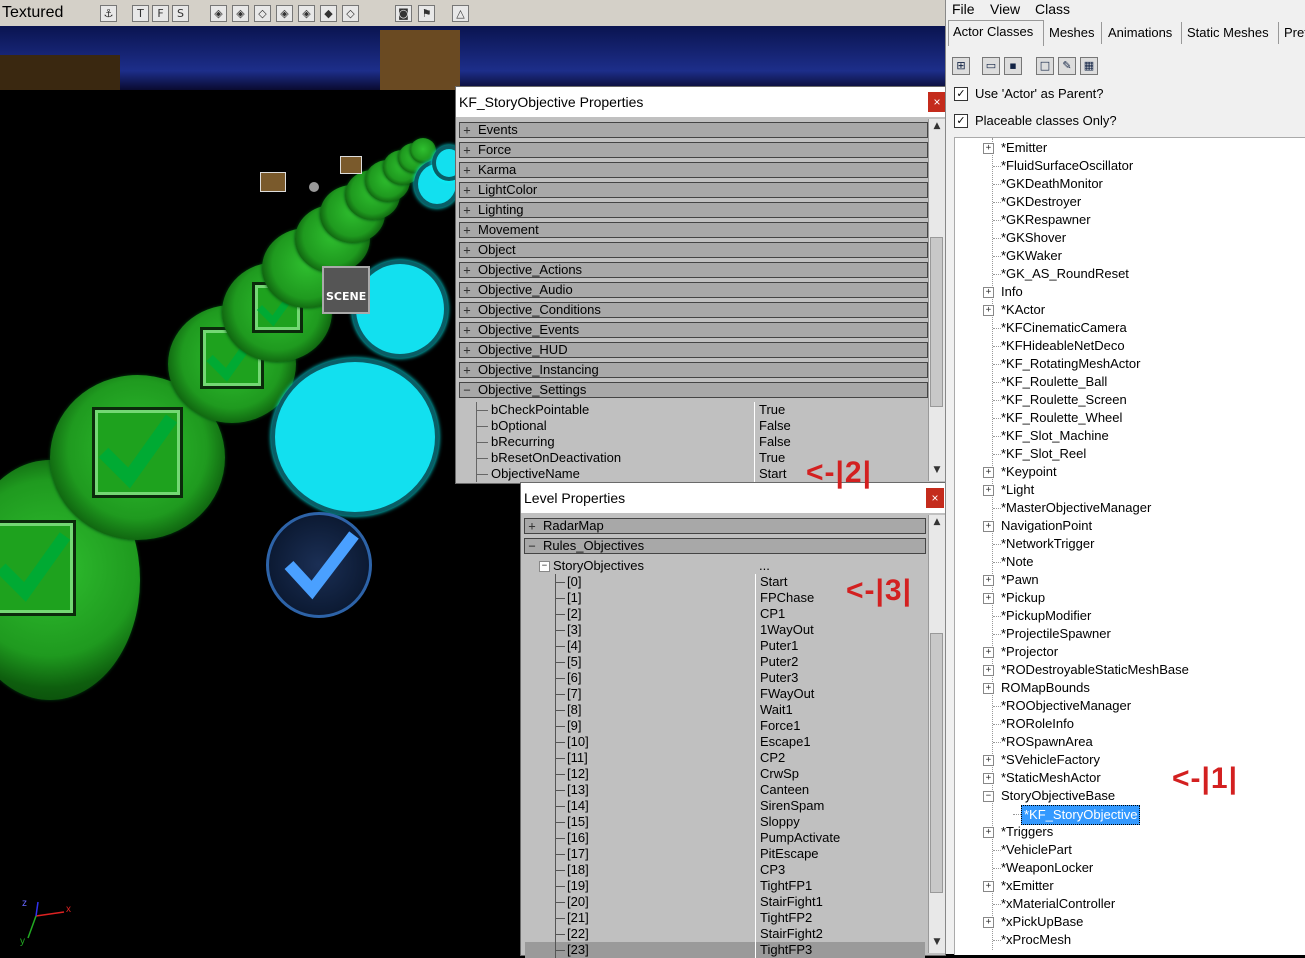 The image size is (1305, 958). Describe the element at coordinates (1035, 121) in the screenshot. I see `placeable-only-option: ✓ Placeable classes Only?` at that location.